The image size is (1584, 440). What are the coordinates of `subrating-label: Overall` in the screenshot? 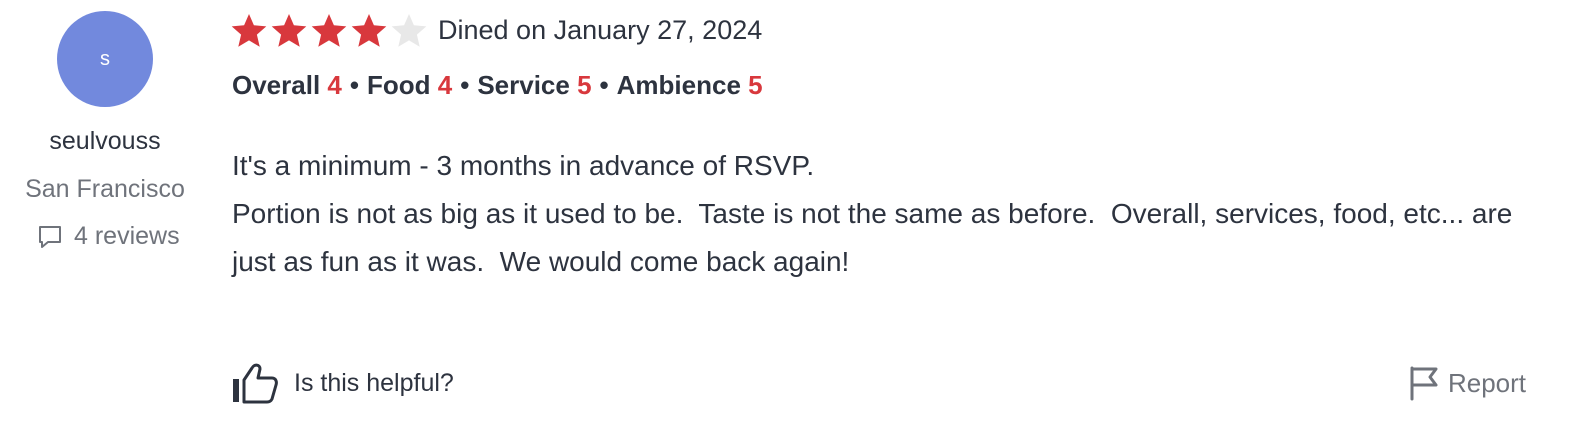 It's located at (280, 85).